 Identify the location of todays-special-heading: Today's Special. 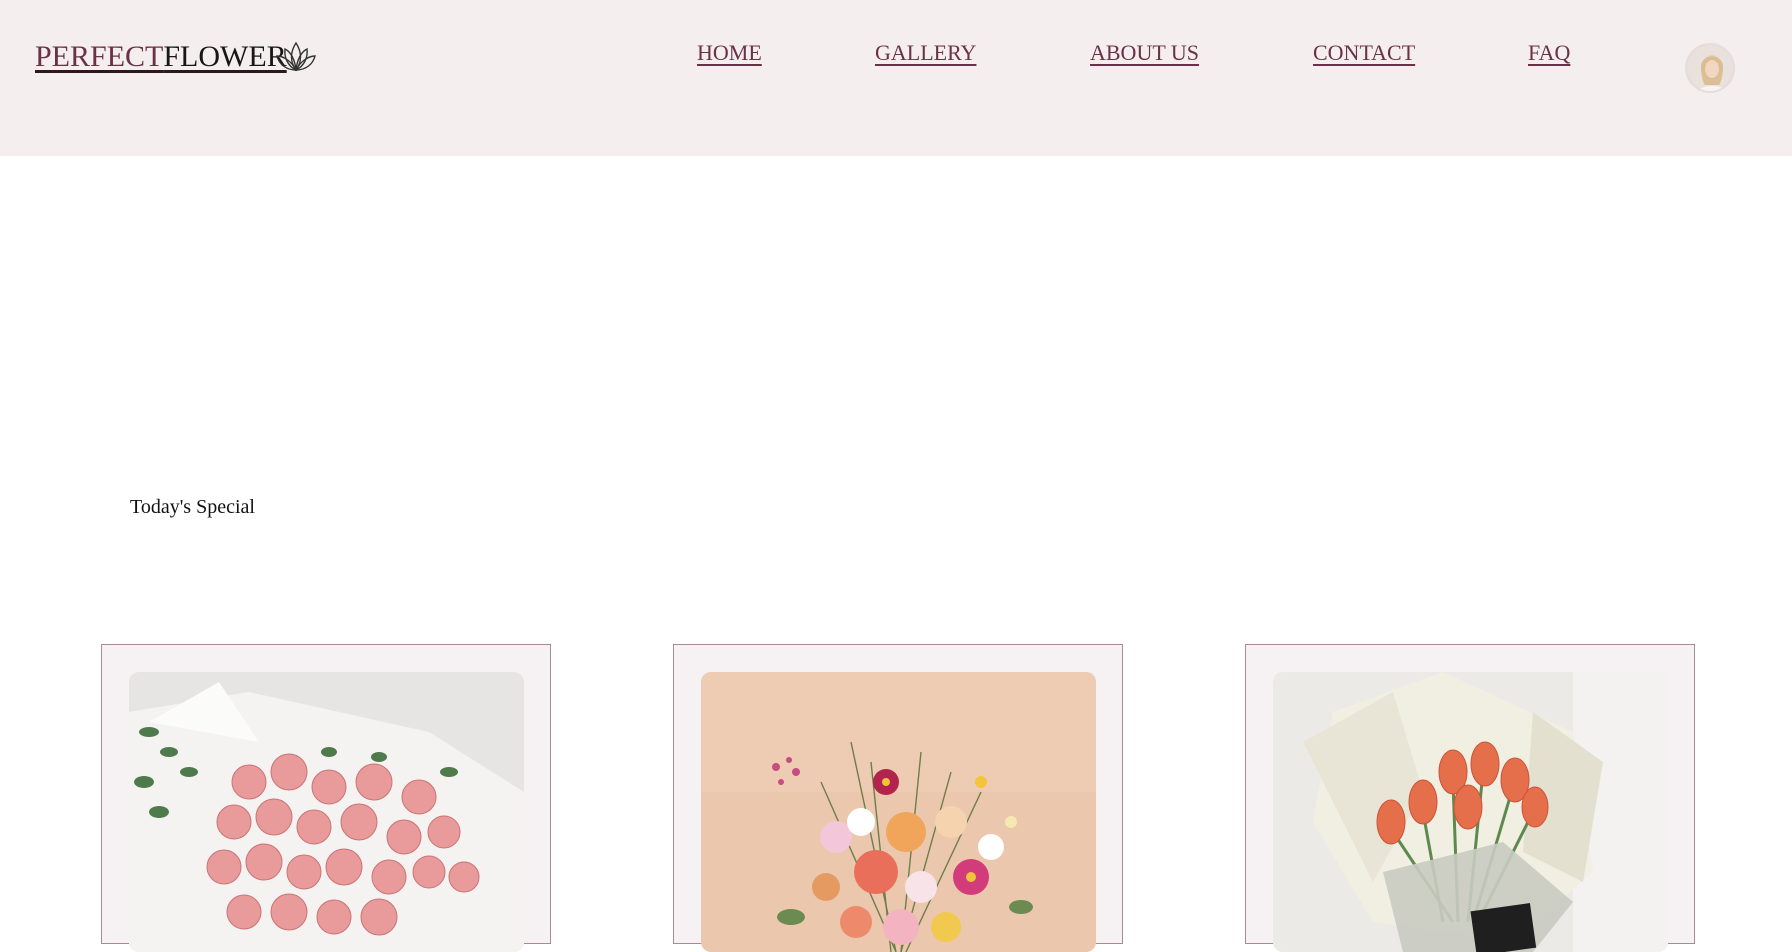
(192, 507).